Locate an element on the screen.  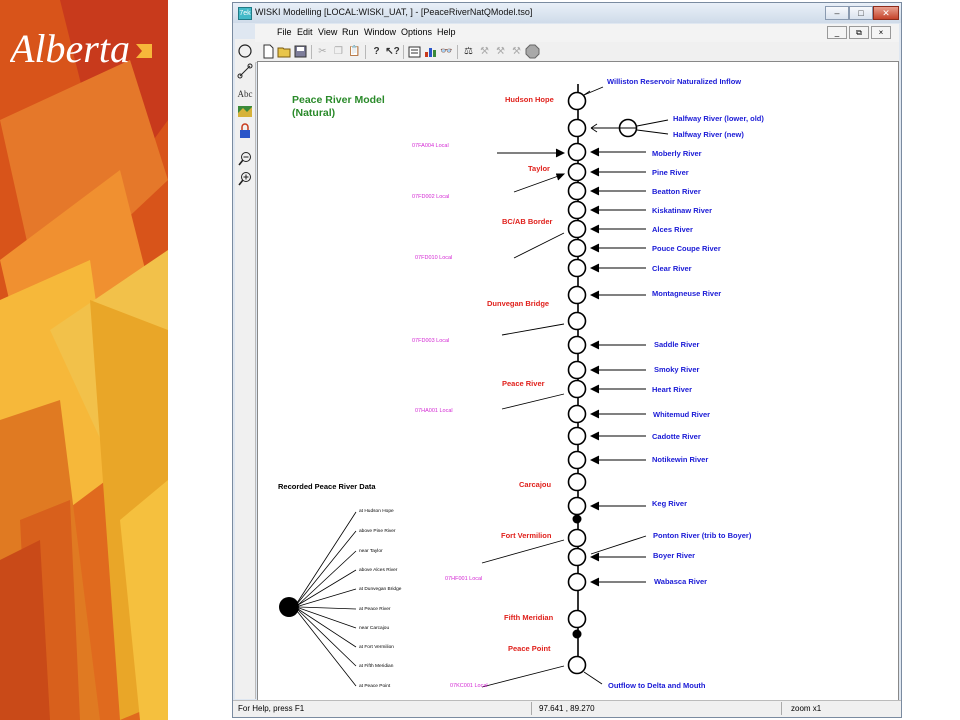
tool-3-button: ⚒ is located at coordinates (516, 51).